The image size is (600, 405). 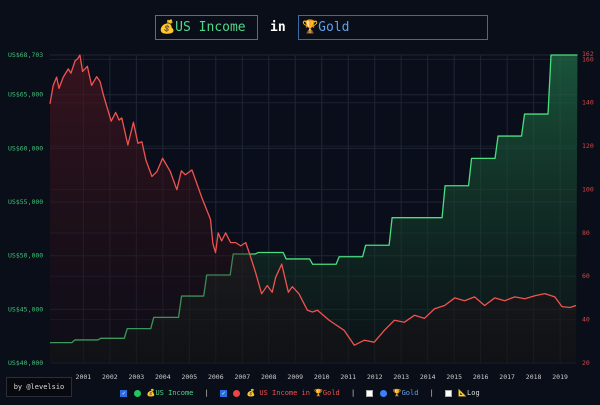 I want to click on income-selector: 💰US Income, so click(x=206, y=27).